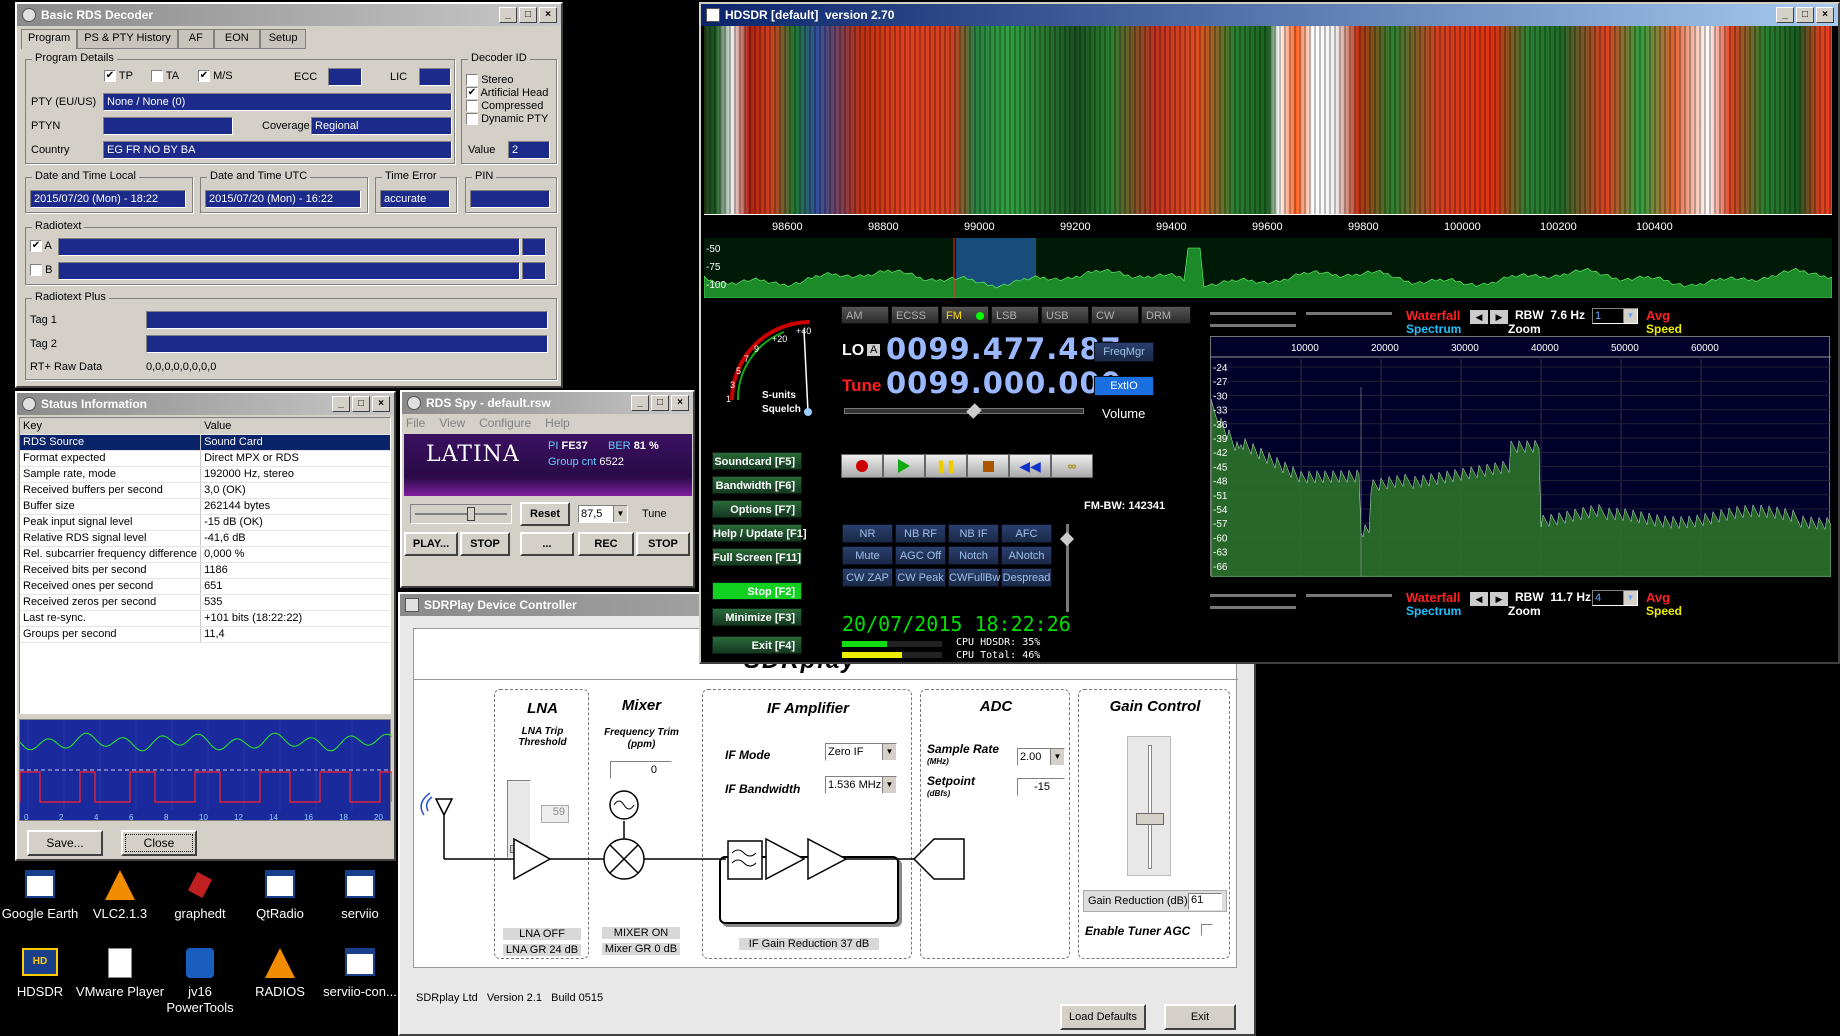 Image resolution: width=1840 pixels, height=1036 pixels. Describe the element at coordinates (205, 442) in the screenshot. I see `table-row: RDS Source Sound Card` at that location.